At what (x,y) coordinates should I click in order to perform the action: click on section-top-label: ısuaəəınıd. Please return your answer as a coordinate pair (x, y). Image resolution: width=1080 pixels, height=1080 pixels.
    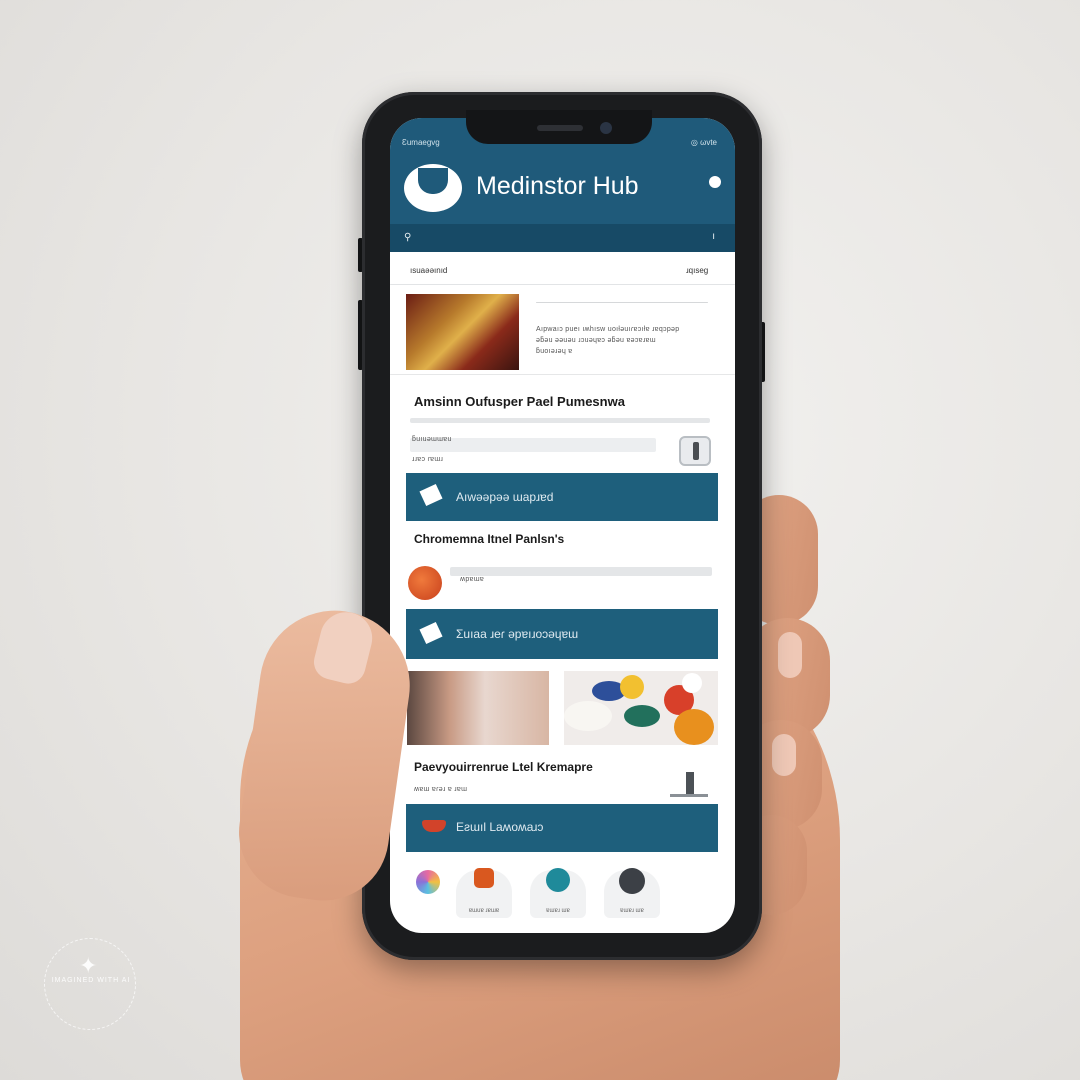
    Looking at the image, I should click on (429, 270).